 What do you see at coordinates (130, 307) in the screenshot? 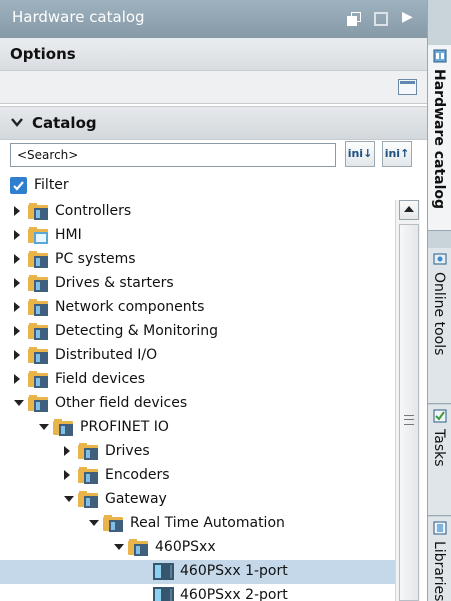
I see `tree-item-label: Network components` at bounding box center [130, 307].